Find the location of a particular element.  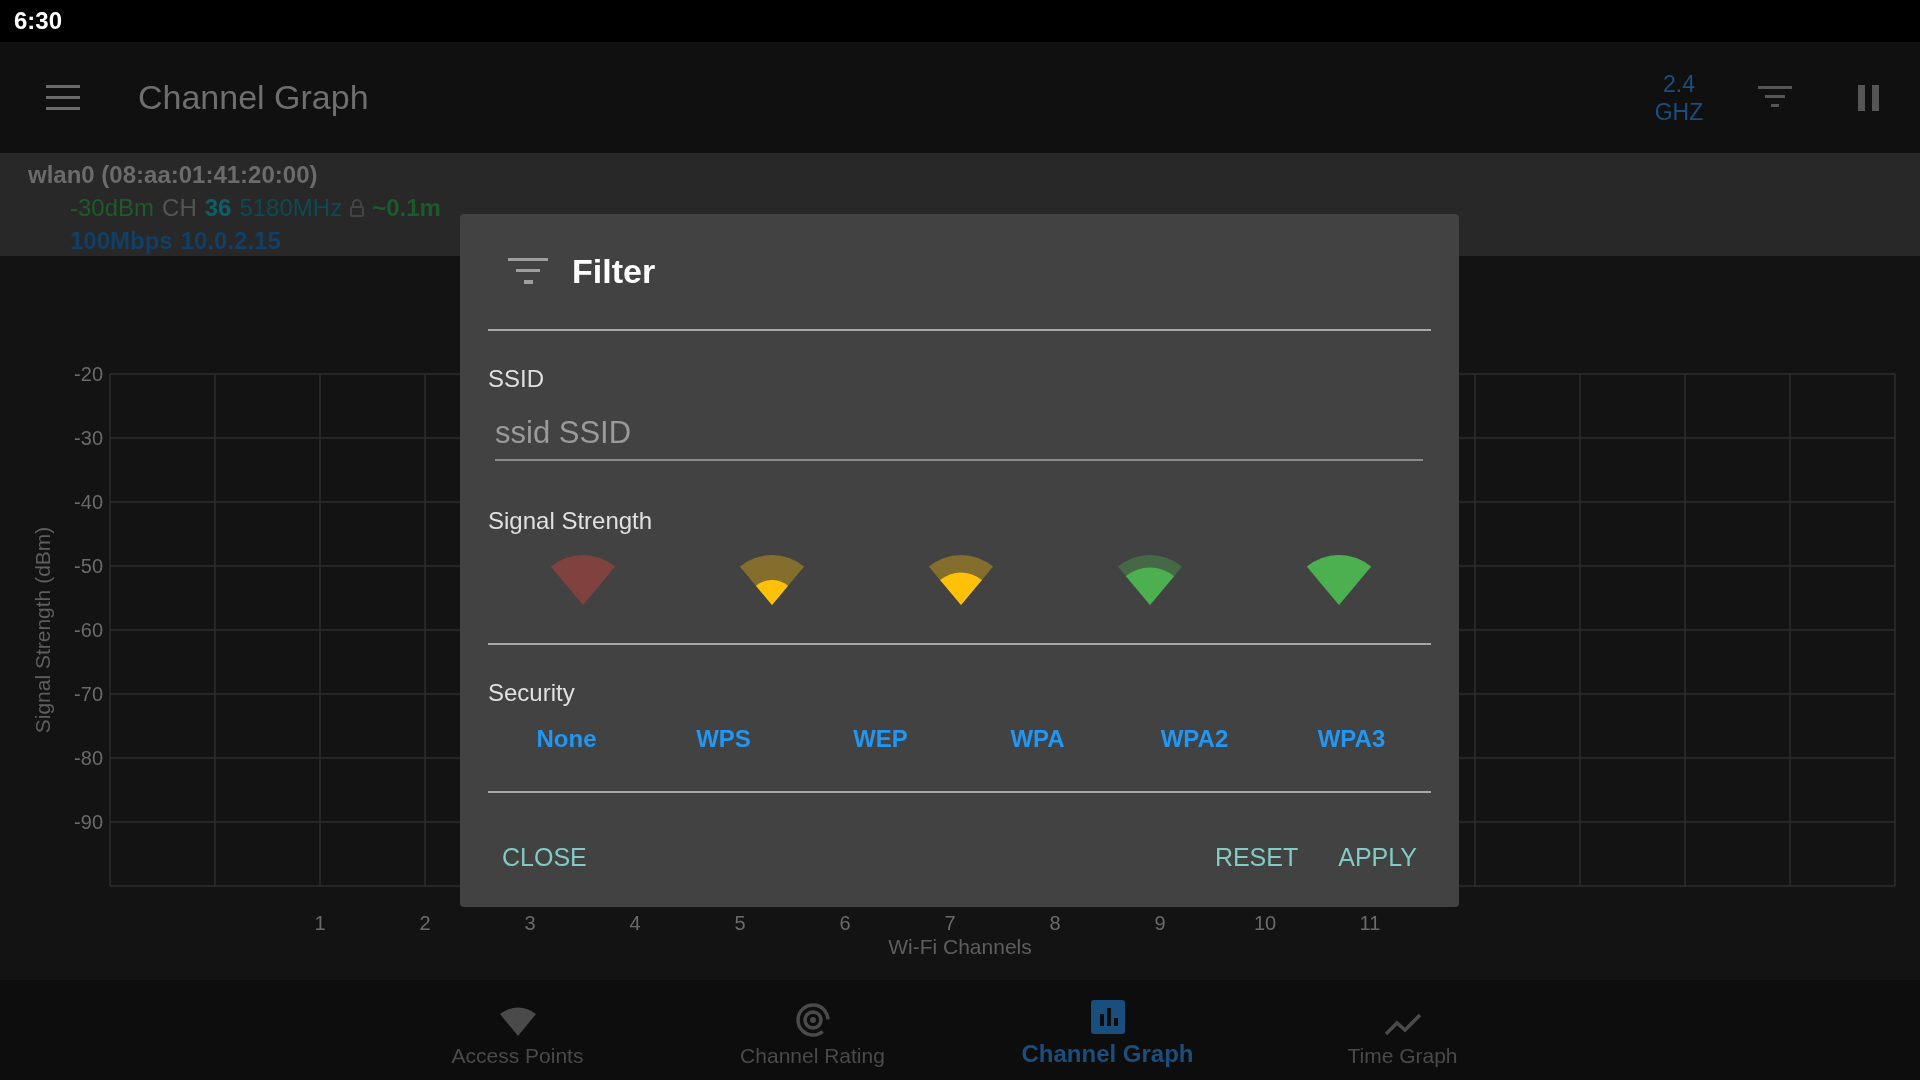

band-toggle: 2.4 GHZ is located at coordinates (1679, 97).